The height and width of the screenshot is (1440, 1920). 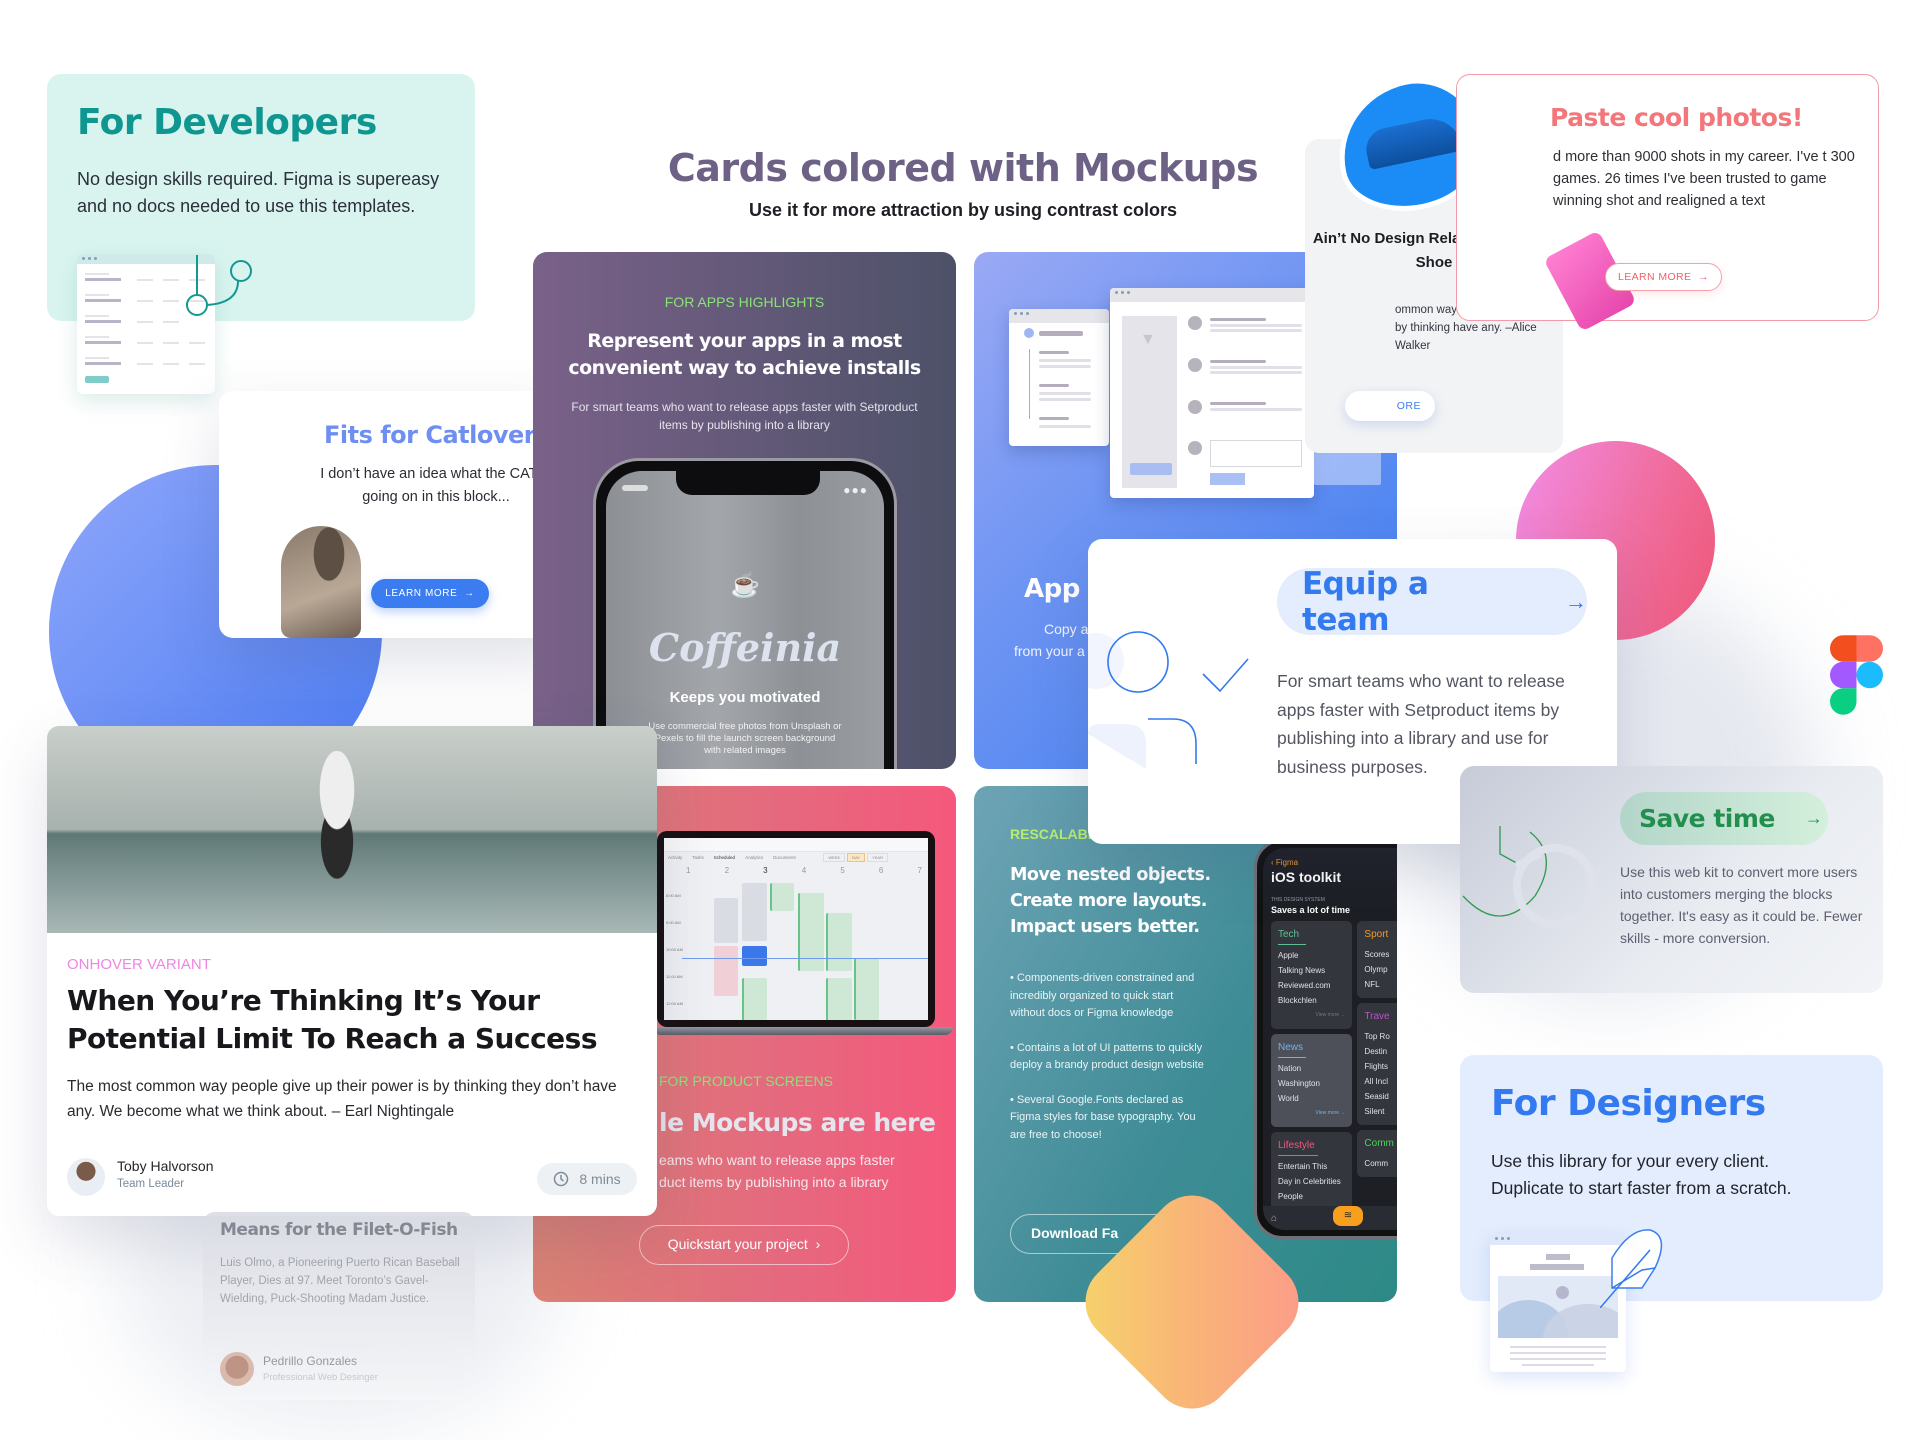 What do you see at coordinates (745, 697) in the screenshot?
I see `app-tagline: Keeps you motivated` at bounding box center [745, 697].